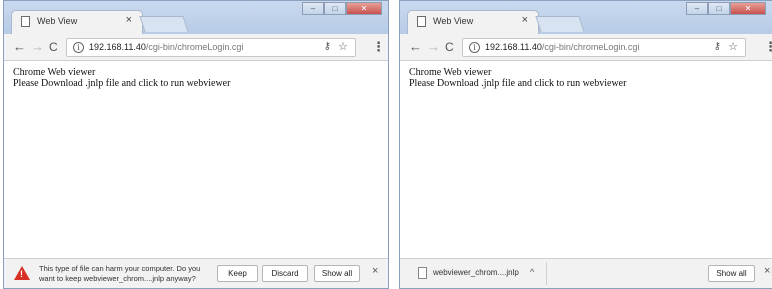  I want to click on download-file-name: webviewer_chrom....jnlp, so click(476, 272).